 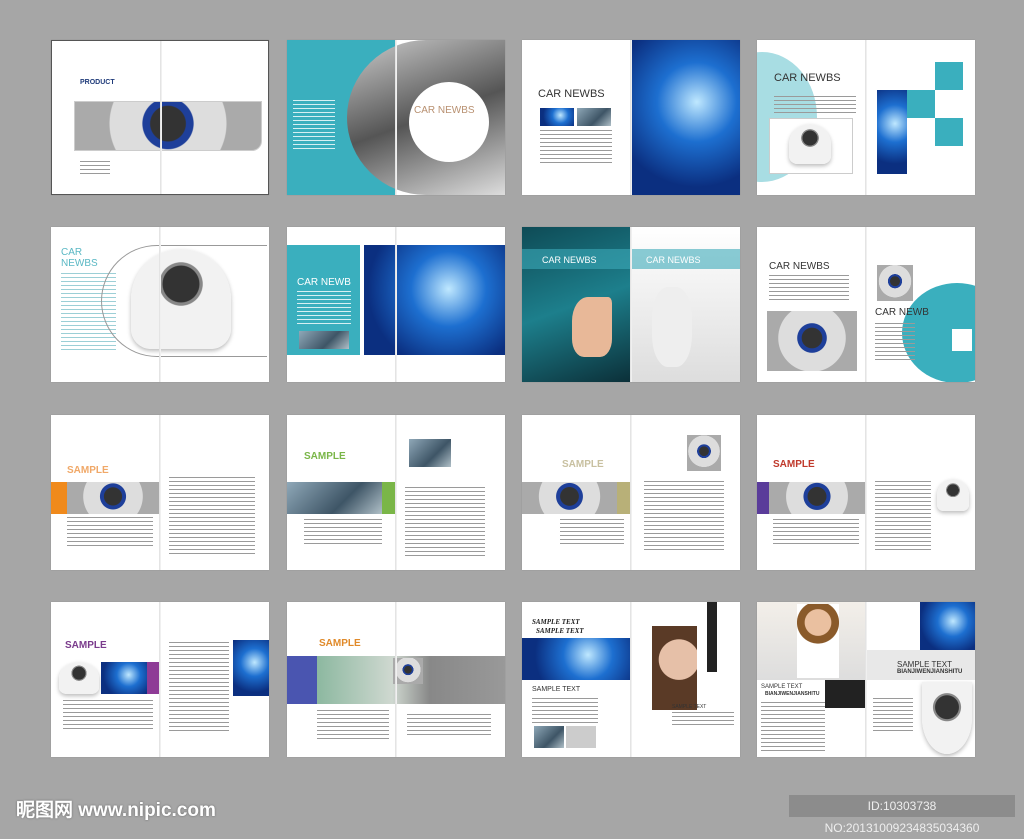 I want to click on spread-sample-2: SAMPLE, so click(x=396, y=492).